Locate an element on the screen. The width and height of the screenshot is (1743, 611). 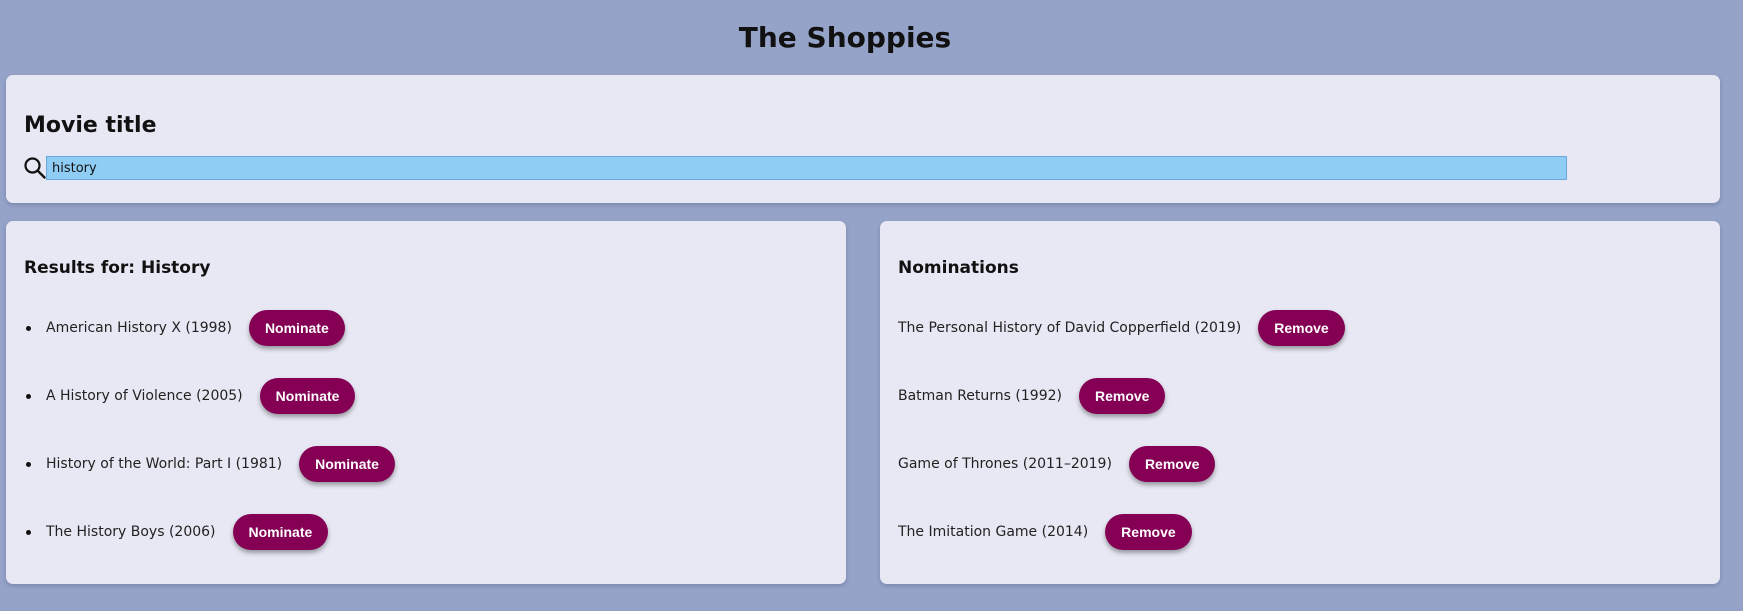
nomination-title: Batman Returns (1992) is located at coordinates (980, 396).